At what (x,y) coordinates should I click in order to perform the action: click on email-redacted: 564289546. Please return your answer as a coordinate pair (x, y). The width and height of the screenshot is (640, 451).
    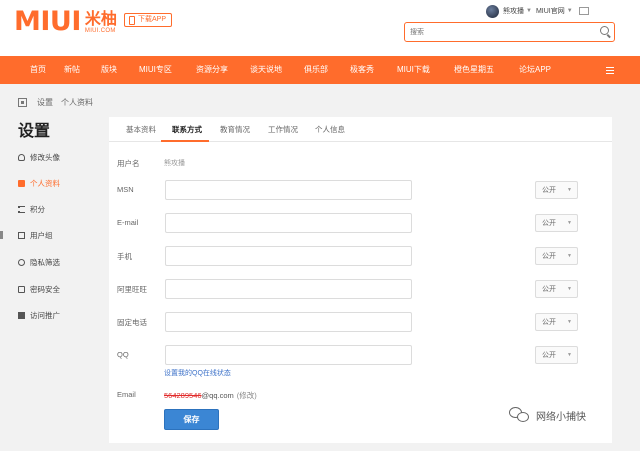
    Looking at the image, I should click on (183, 395).